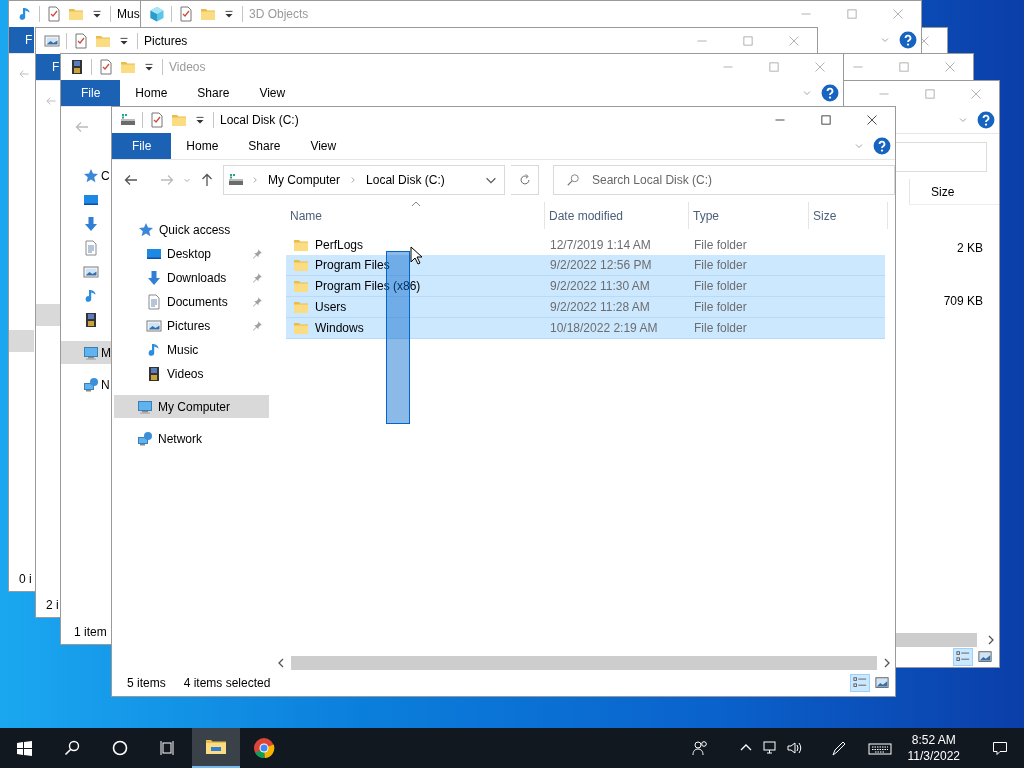 The height and width of the screenshot is (768, 1024). Describe the element at coordinates (52, 605) in the screenshot. I see `status-text: 2 i` at that location.